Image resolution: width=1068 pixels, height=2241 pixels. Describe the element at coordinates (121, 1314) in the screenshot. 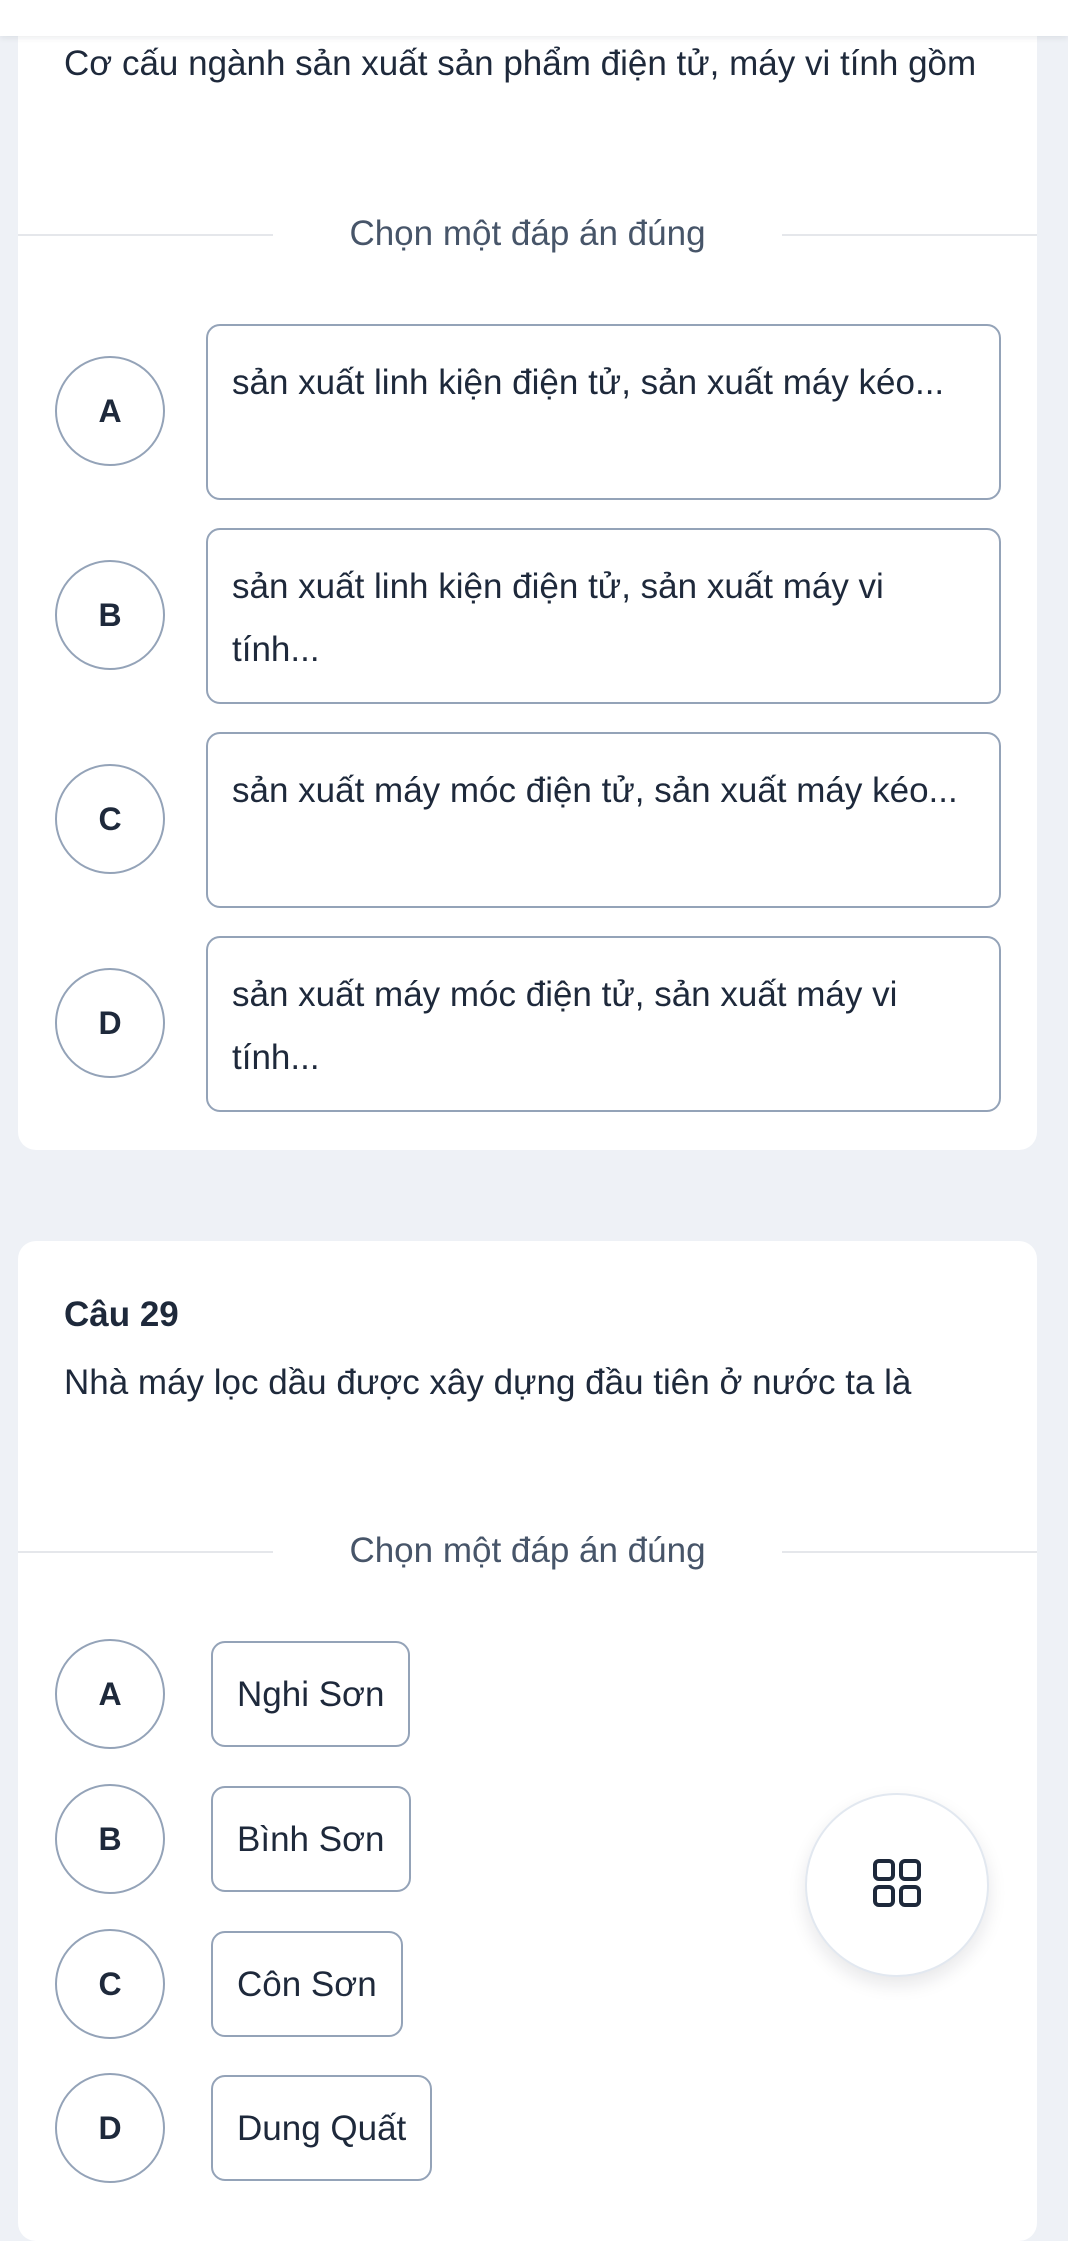

I see `question-number: Câu 29` at that location.